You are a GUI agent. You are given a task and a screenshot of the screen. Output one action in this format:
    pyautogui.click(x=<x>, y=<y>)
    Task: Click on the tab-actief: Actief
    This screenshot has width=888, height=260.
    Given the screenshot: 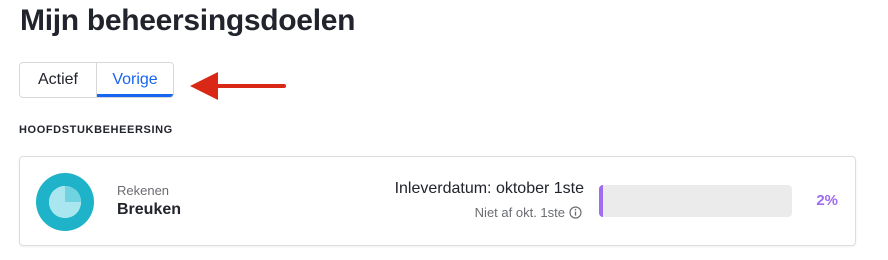 What is the action you would take?
    pyautogui.click(x=58, y=80)
    